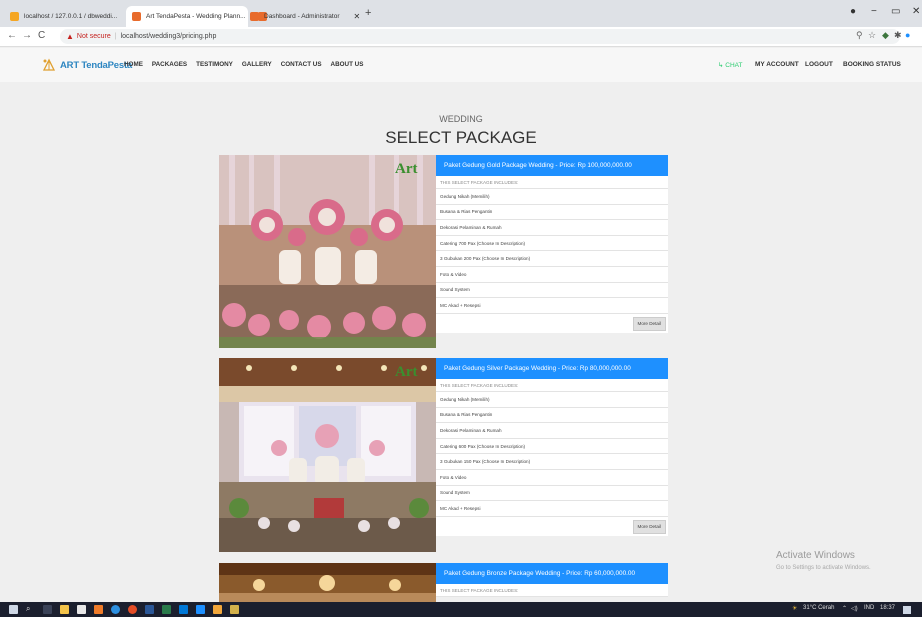  What do you see at coordinates (14, 16) in the screenshot?
I see `phpmyadmin-icon` at bounding box center [14, 16].